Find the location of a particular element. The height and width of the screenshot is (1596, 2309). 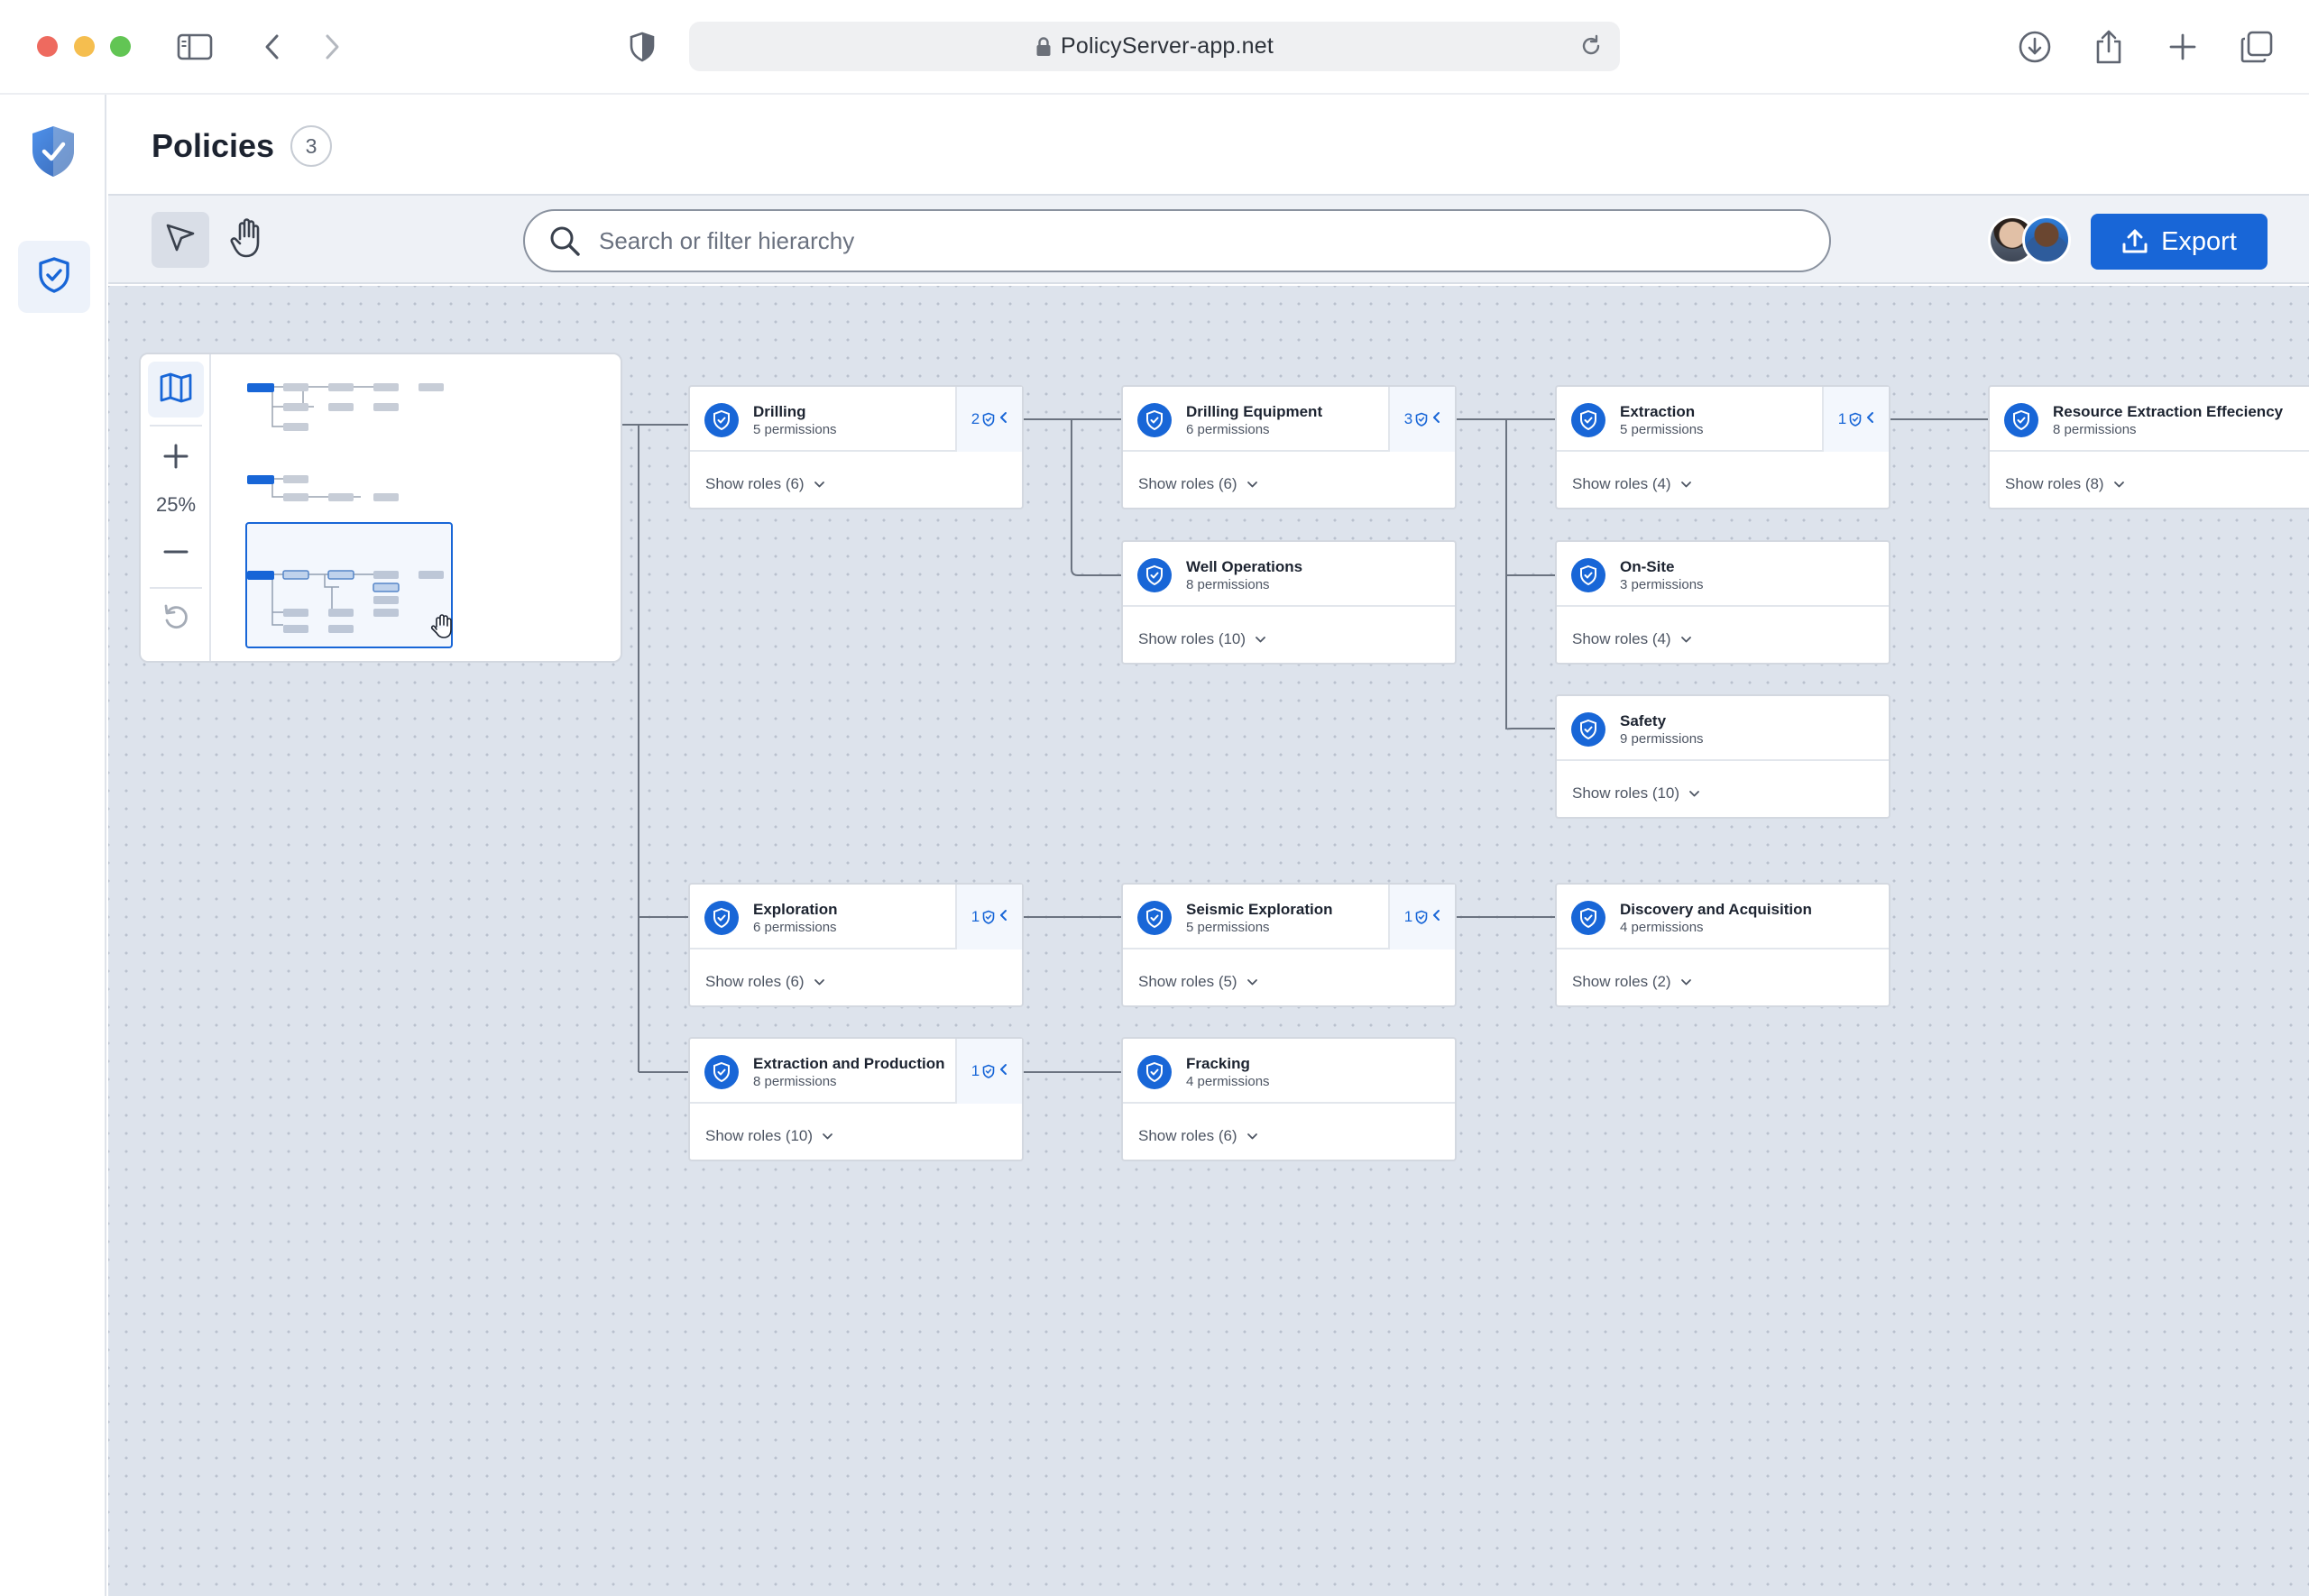

collaborator-avatars is located at coordinates (2033, 241).